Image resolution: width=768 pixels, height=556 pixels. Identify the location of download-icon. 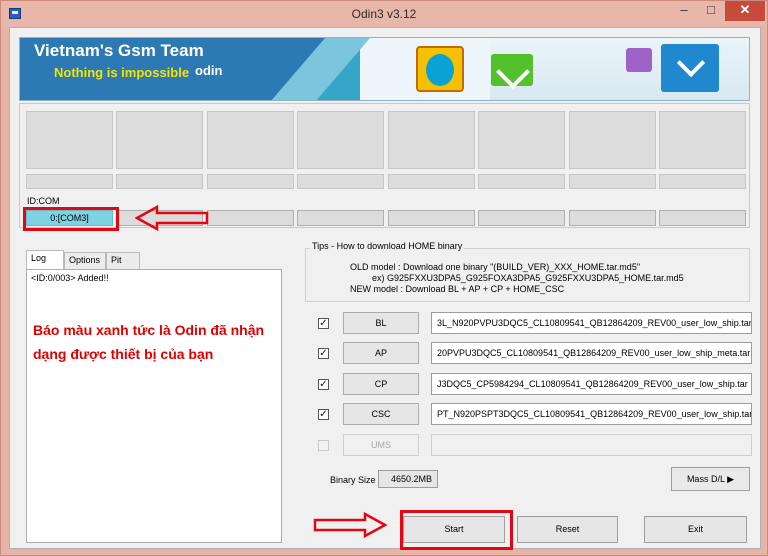
(690, 68).